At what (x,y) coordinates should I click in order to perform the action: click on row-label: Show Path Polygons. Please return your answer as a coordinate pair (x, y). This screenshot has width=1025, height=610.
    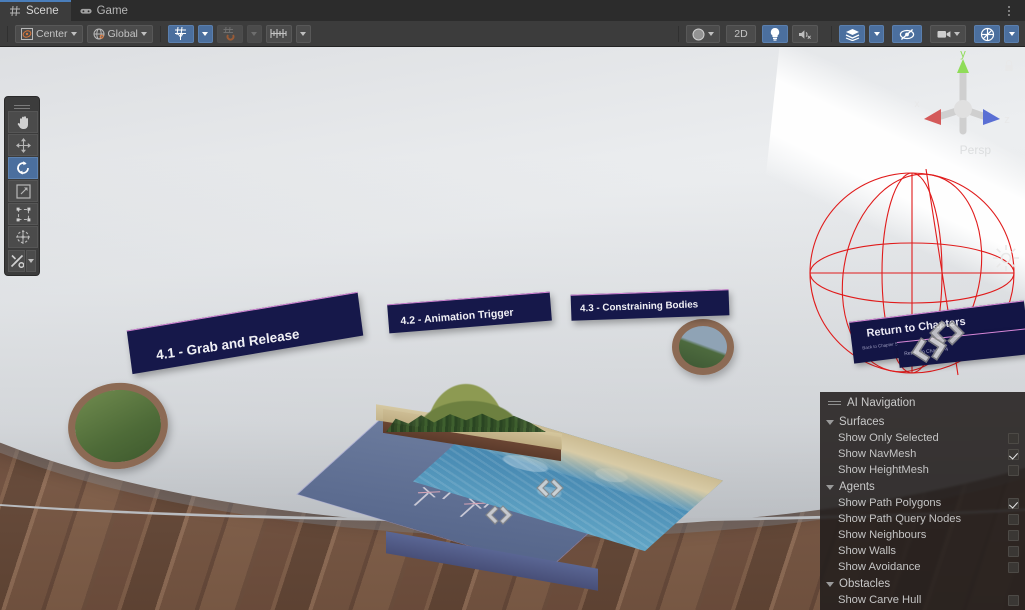
    Looking at the image, I should click on (890, 503).